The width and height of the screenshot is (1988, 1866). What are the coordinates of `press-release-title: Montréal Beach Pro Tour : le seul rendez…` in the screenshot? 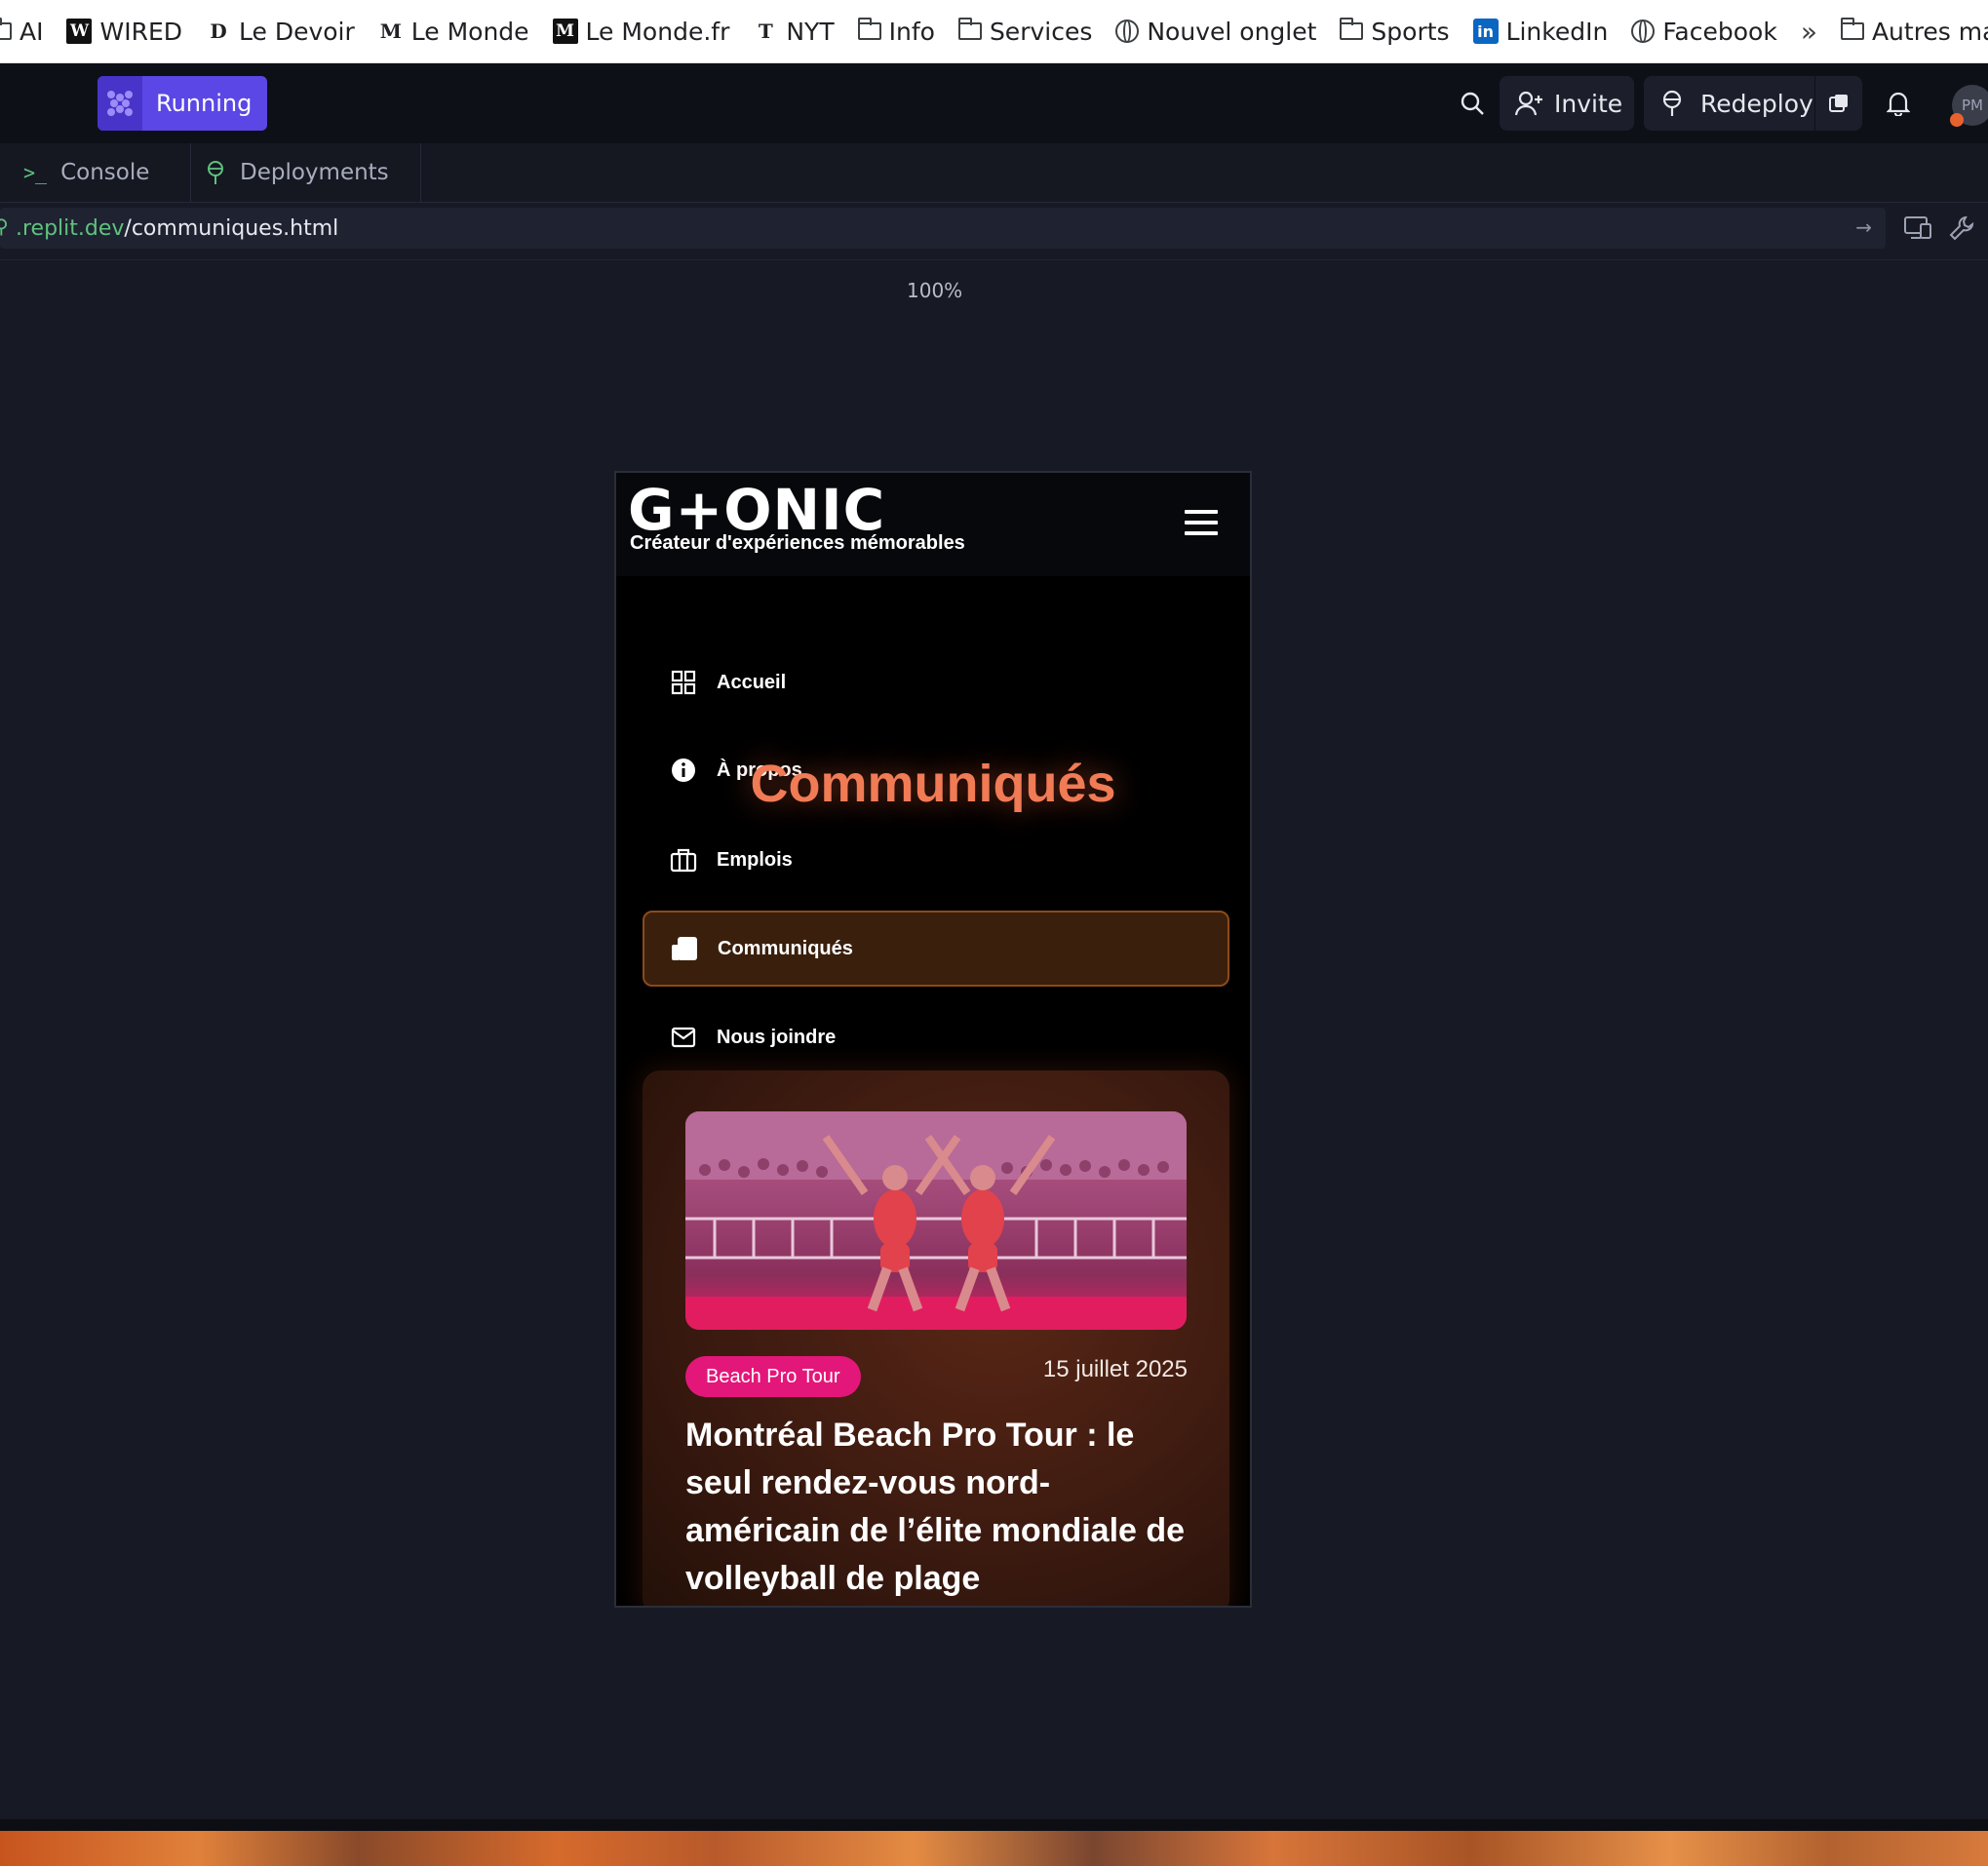 It's located at (938, 1507).